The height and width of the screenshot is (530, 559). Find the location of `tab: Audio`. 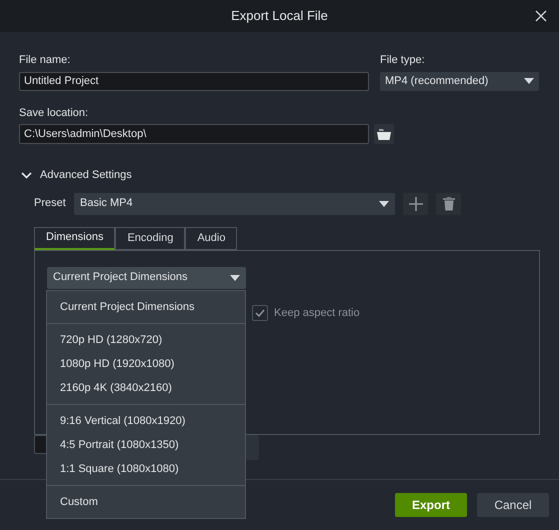

tab: Audio is located at coordinates (211, 238).